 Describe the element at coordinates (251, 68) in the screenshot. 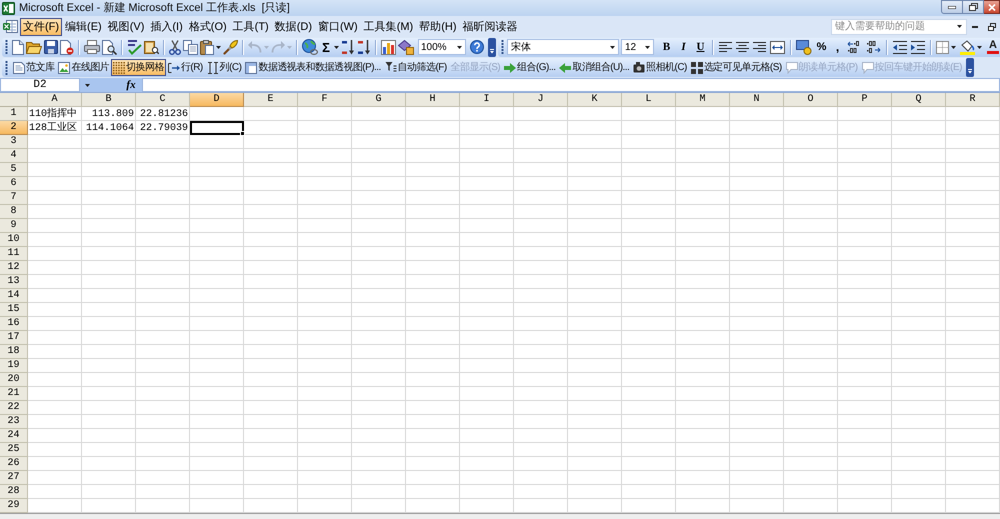

I see `pivot-table-icon` at that location.